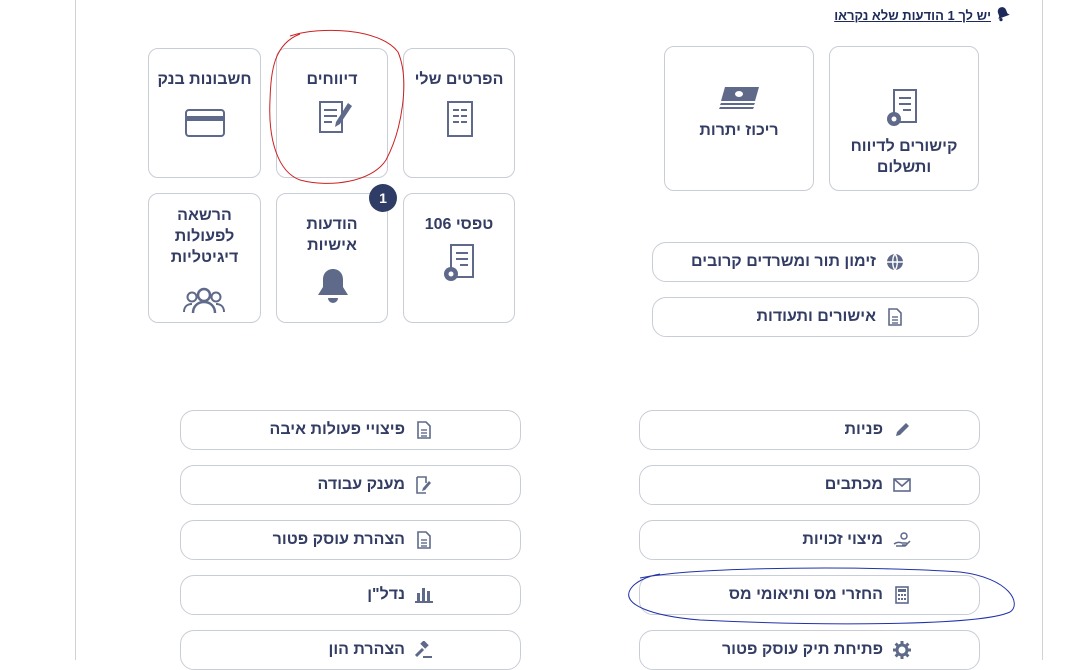 Image resolution: width=1071 pixels, height=670 pixels. I want to click on notification-banner: יש לך 1 הודעות שלא נקראו, so click(922, 15).